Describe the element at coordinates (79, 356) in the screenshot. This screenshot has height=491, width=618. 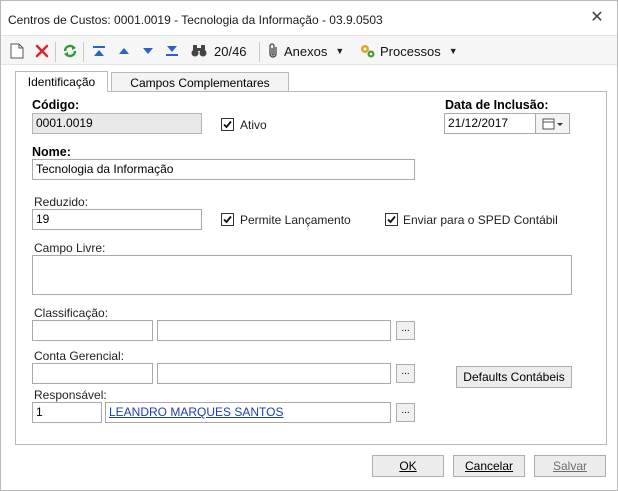
I see `conta-gerencial-label: Conta Gerencial:` at that location.